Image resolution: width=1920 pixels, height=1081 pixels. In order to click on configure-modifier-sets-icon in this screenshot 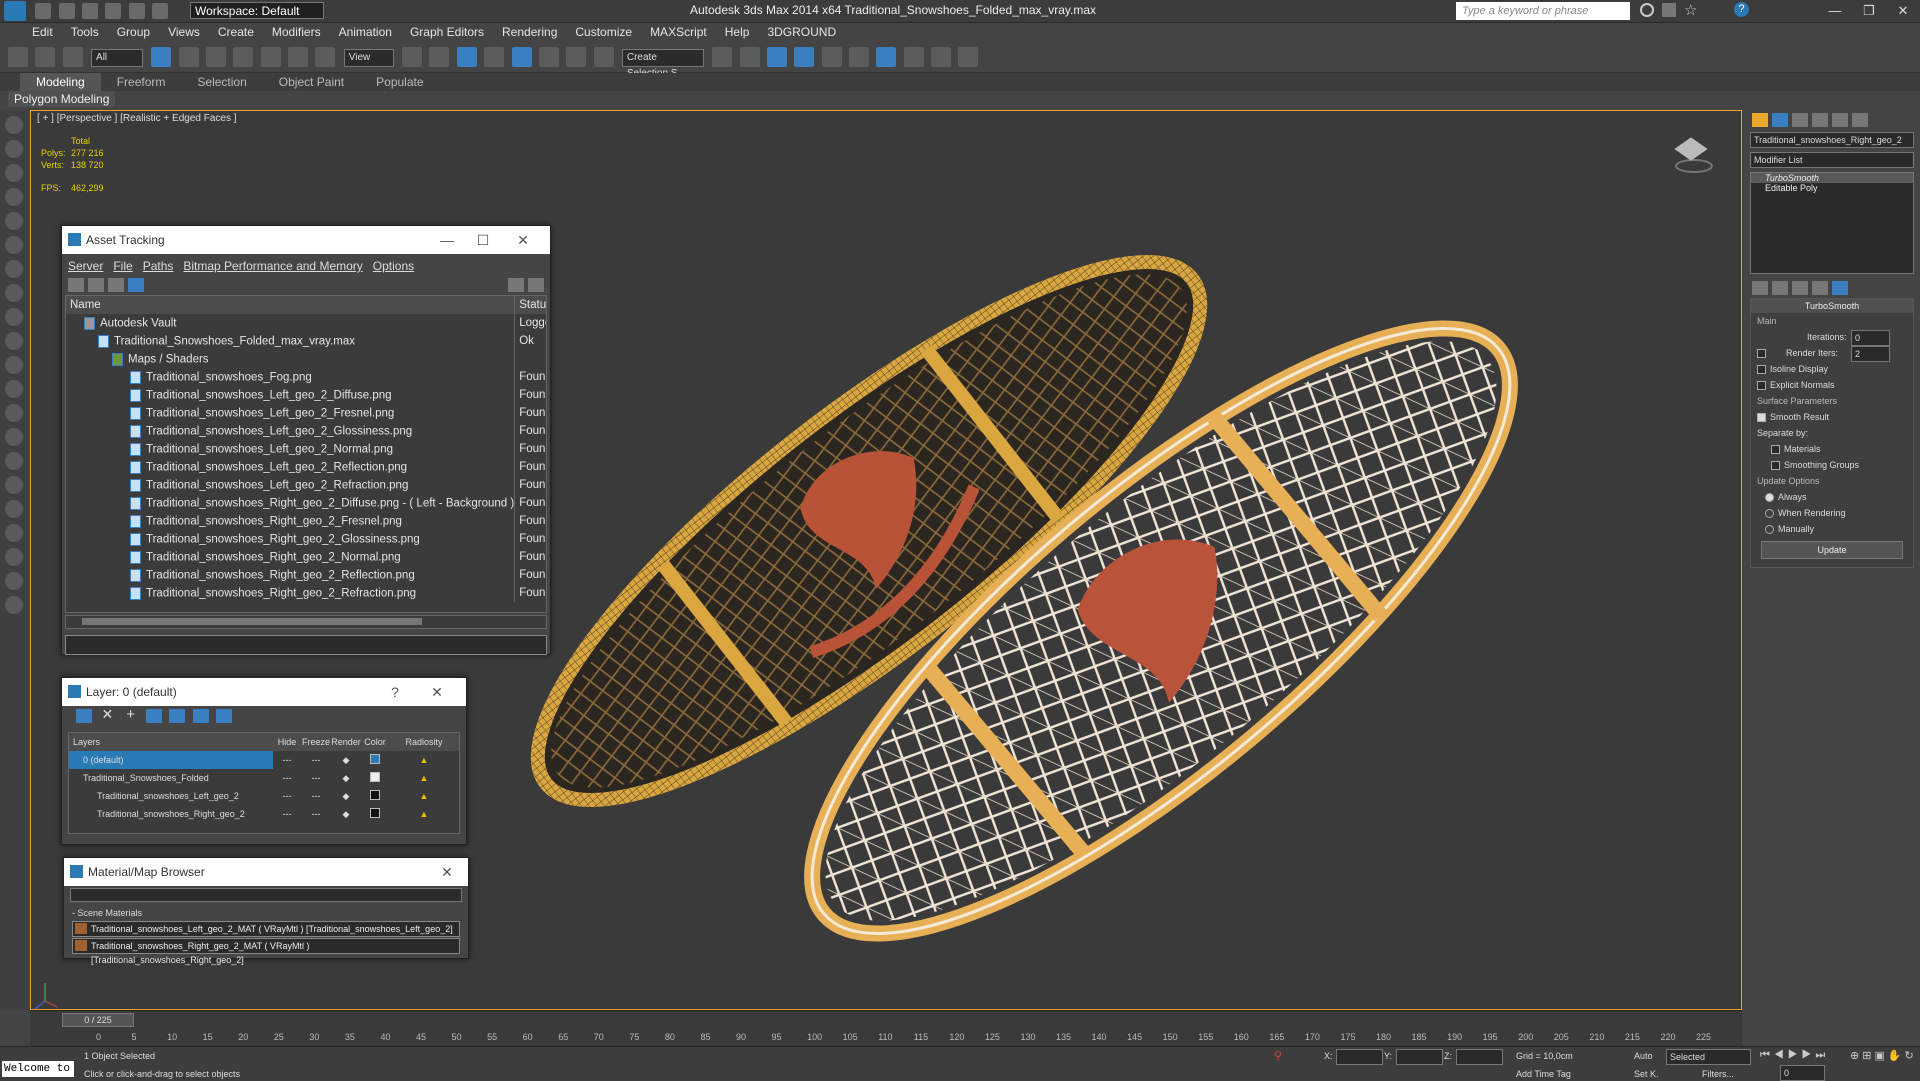, I will do `click(1840, 288)`.